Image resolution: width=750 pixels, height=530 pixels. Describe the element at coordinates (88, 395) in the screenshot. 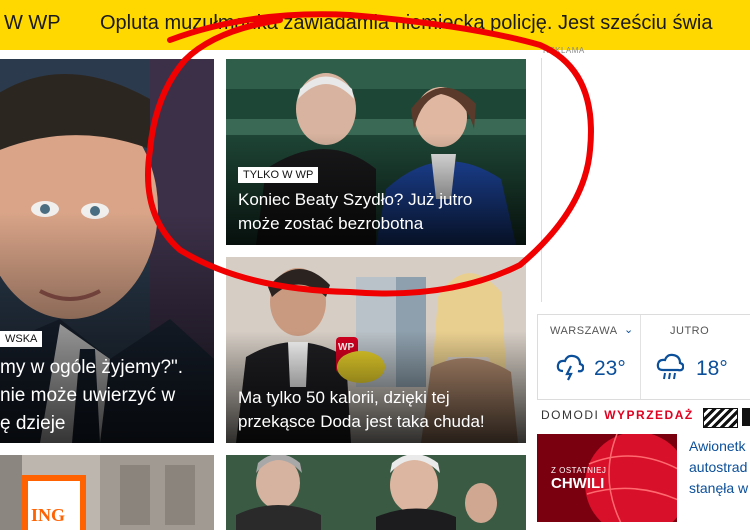

I see `headline-line: nie może uwierzyć w` at that location.